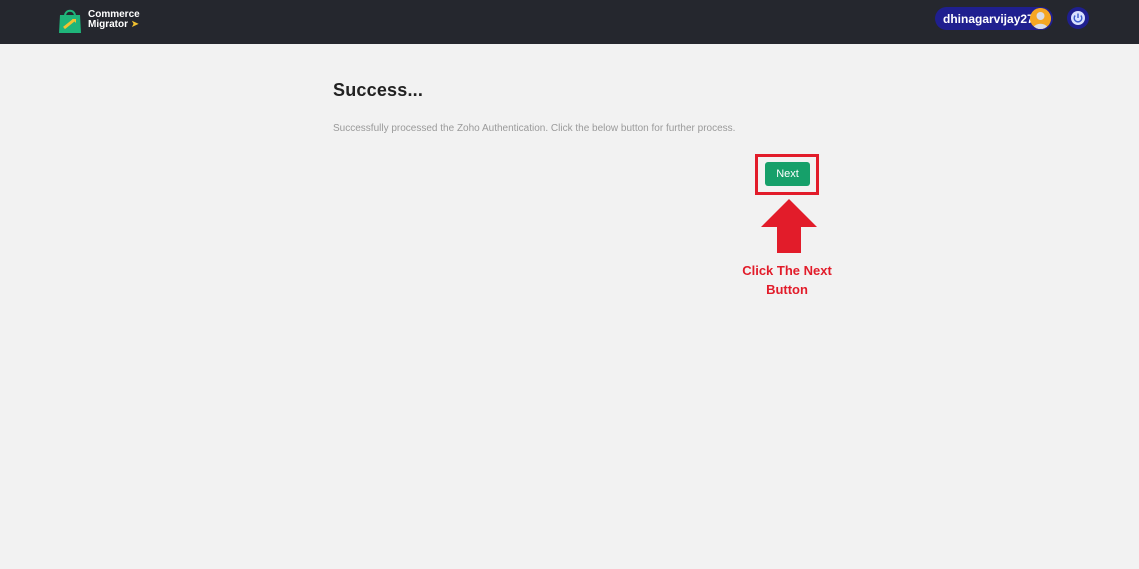 Image resolution: width=1139 pixels, height=569 pixels. I want to click on user-menu-chip: dhinagarvijay27, so click(994, 18).